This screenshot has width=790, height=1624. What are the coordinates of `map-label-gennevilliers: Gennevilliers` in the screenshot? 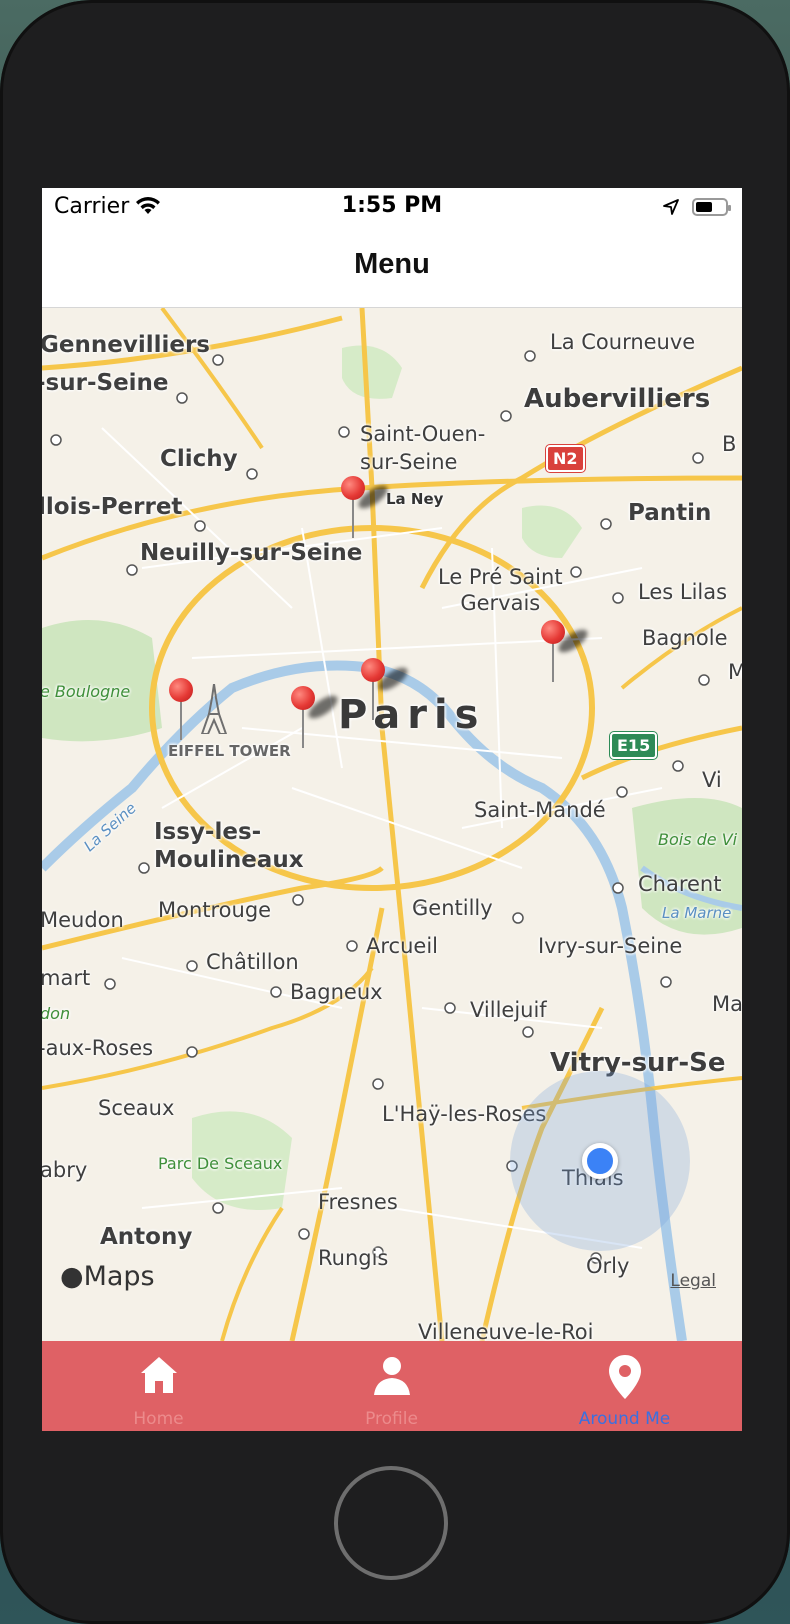 It's located at (126, 345).